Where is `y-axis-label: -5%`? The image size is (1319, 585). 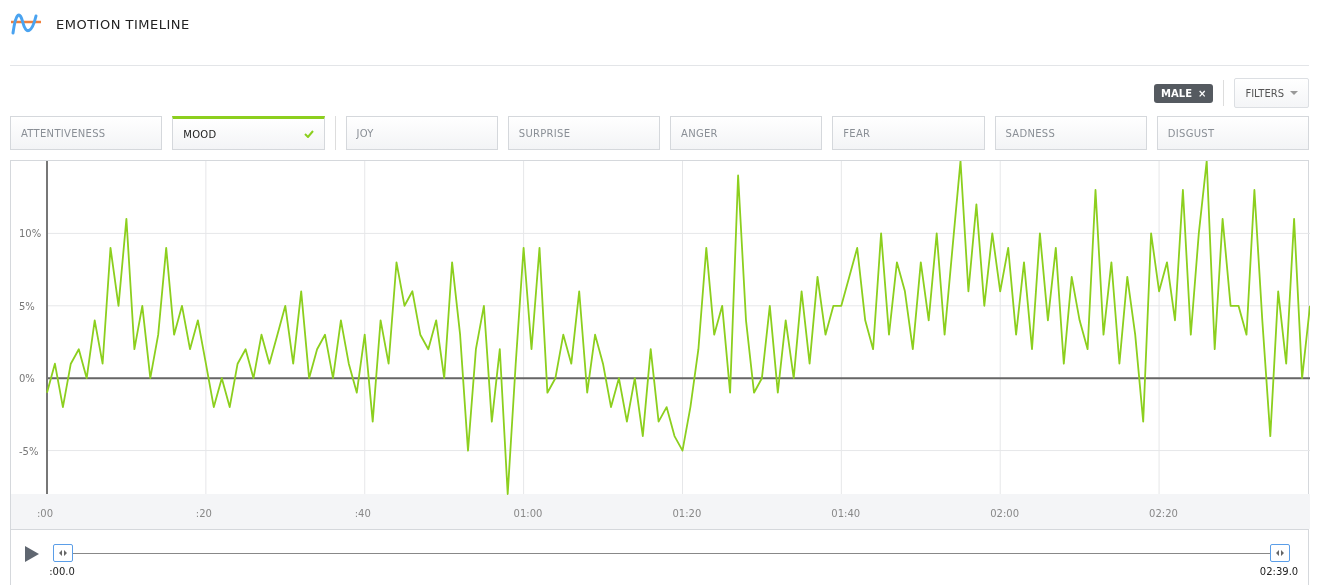
y-axis-label: -5% is located at coordinates (29, 451).